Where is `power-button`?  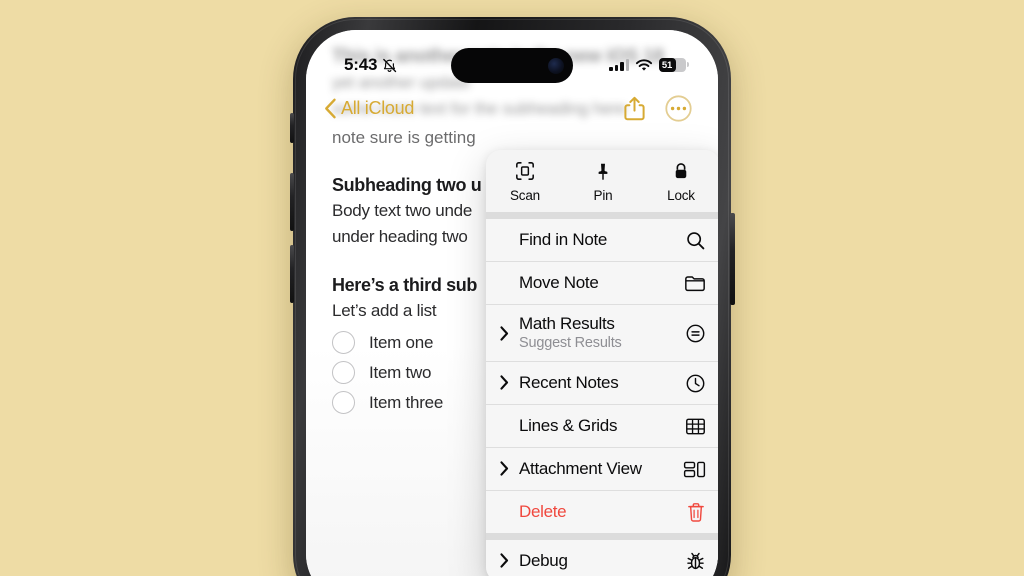
power-button is located at coordinates (732, 259).